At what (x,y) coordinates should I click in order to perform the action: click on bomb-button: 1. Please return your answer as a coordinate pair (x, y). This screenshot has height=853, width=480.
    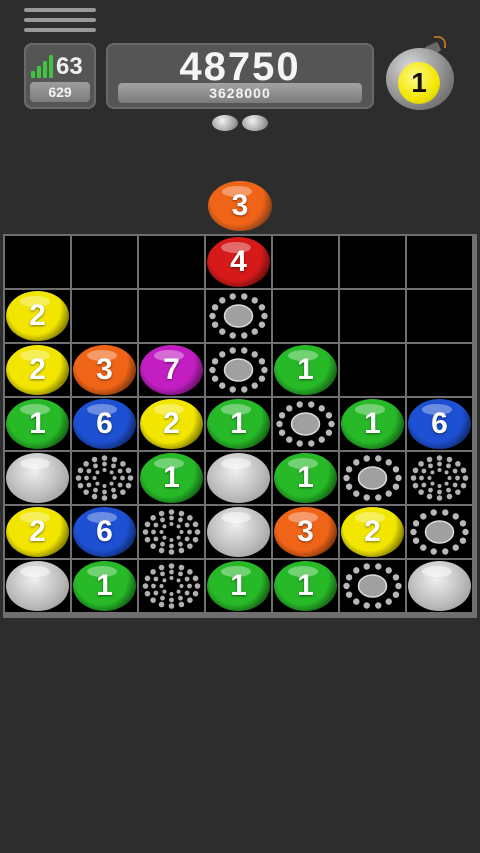
    Looking at the image, I should click on (420, 74).